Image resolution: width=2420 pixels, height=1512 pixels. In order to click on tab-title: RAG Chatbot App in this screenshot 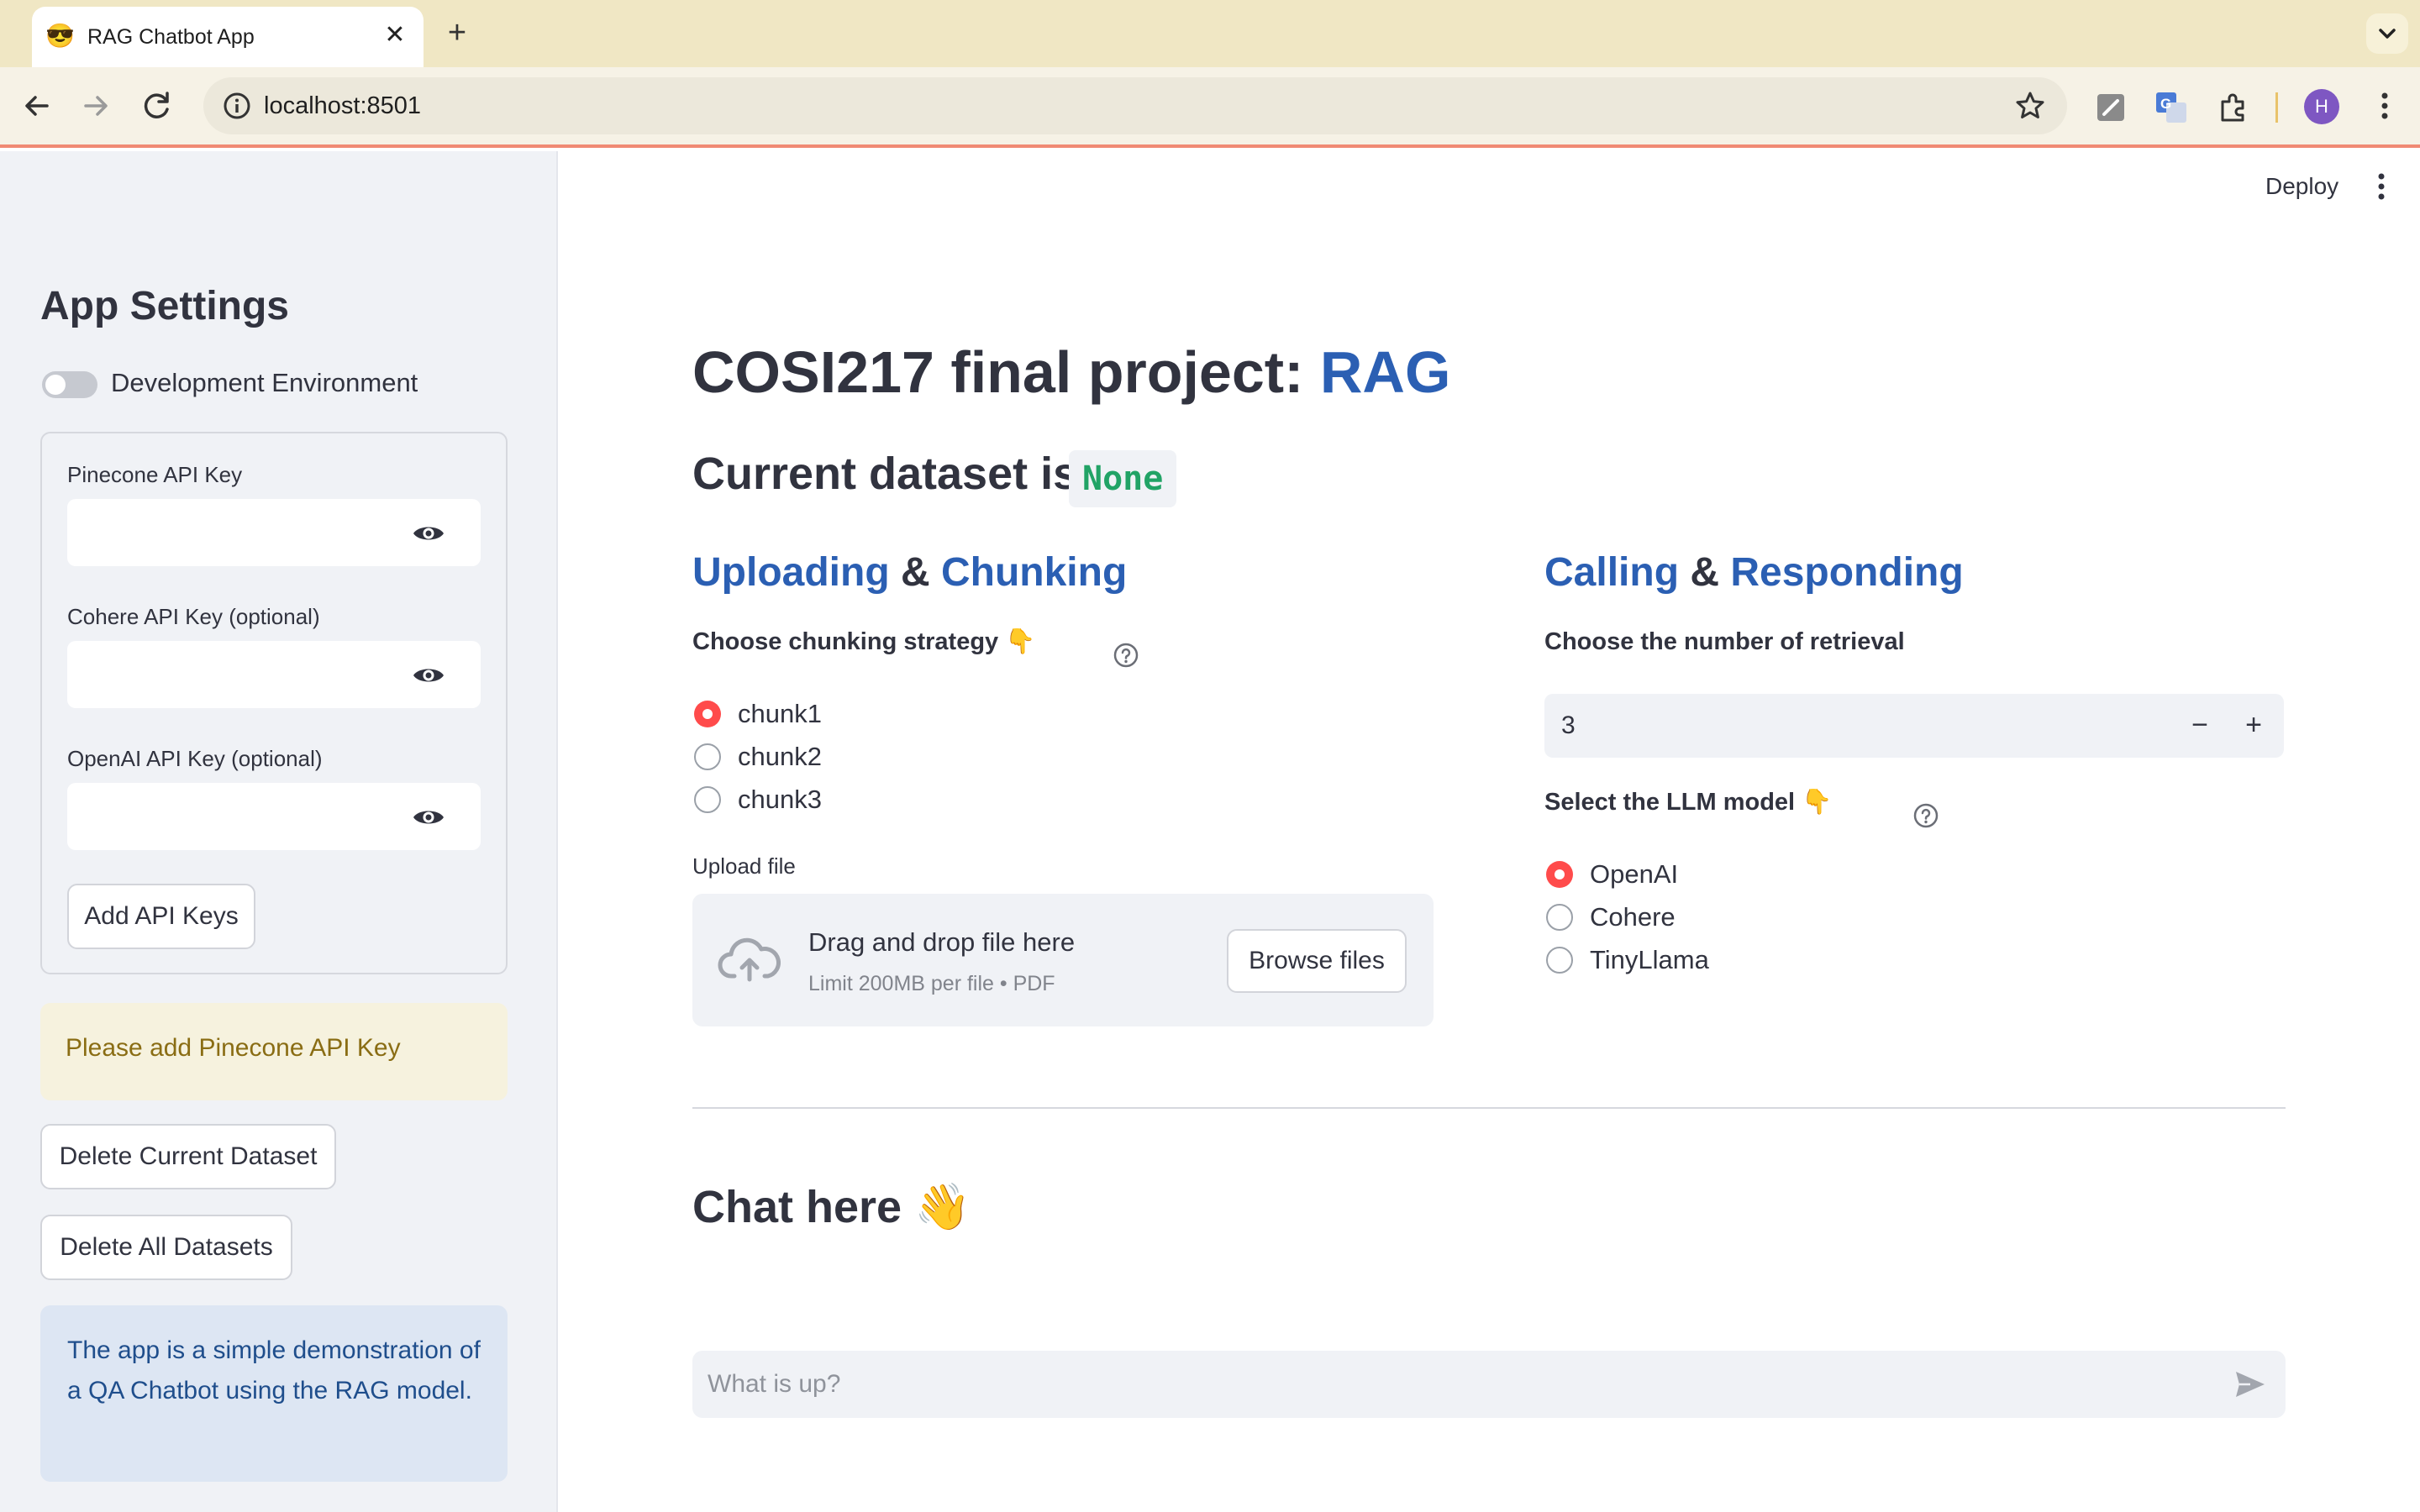, I will do `click(171, 37)`.